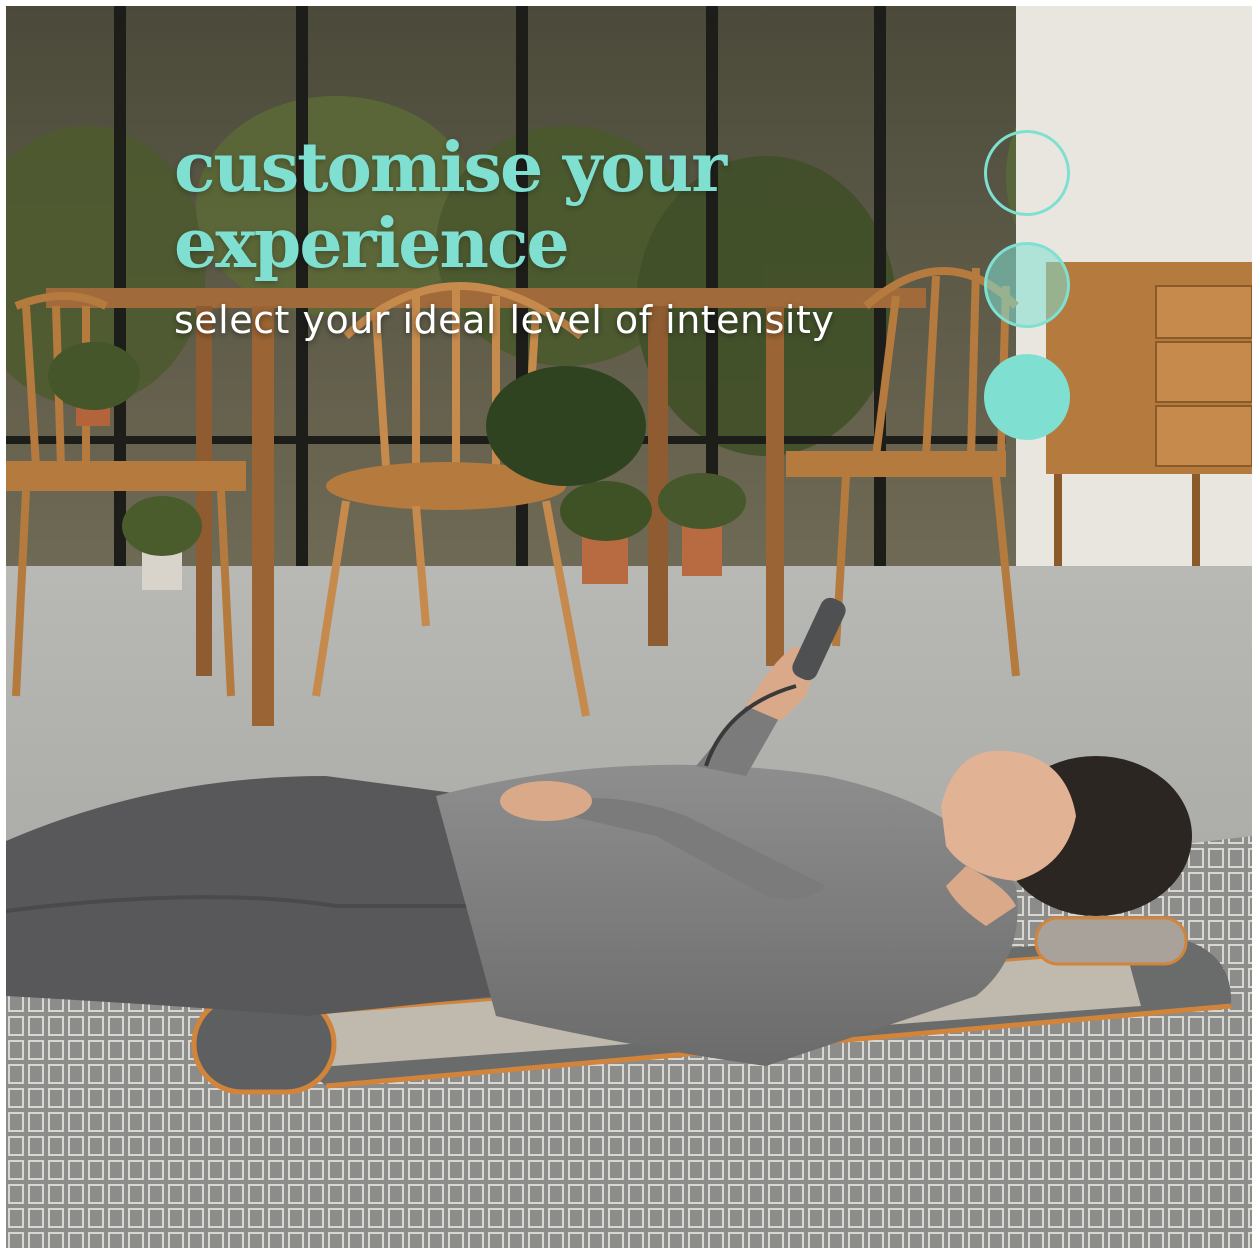 The width and height of the screenshot is (1258, 1254). What do you see at coordinates (1027, 397) in the screenshot?
I see `intensity-level-high-circle` at bounding box center [1027, 397].